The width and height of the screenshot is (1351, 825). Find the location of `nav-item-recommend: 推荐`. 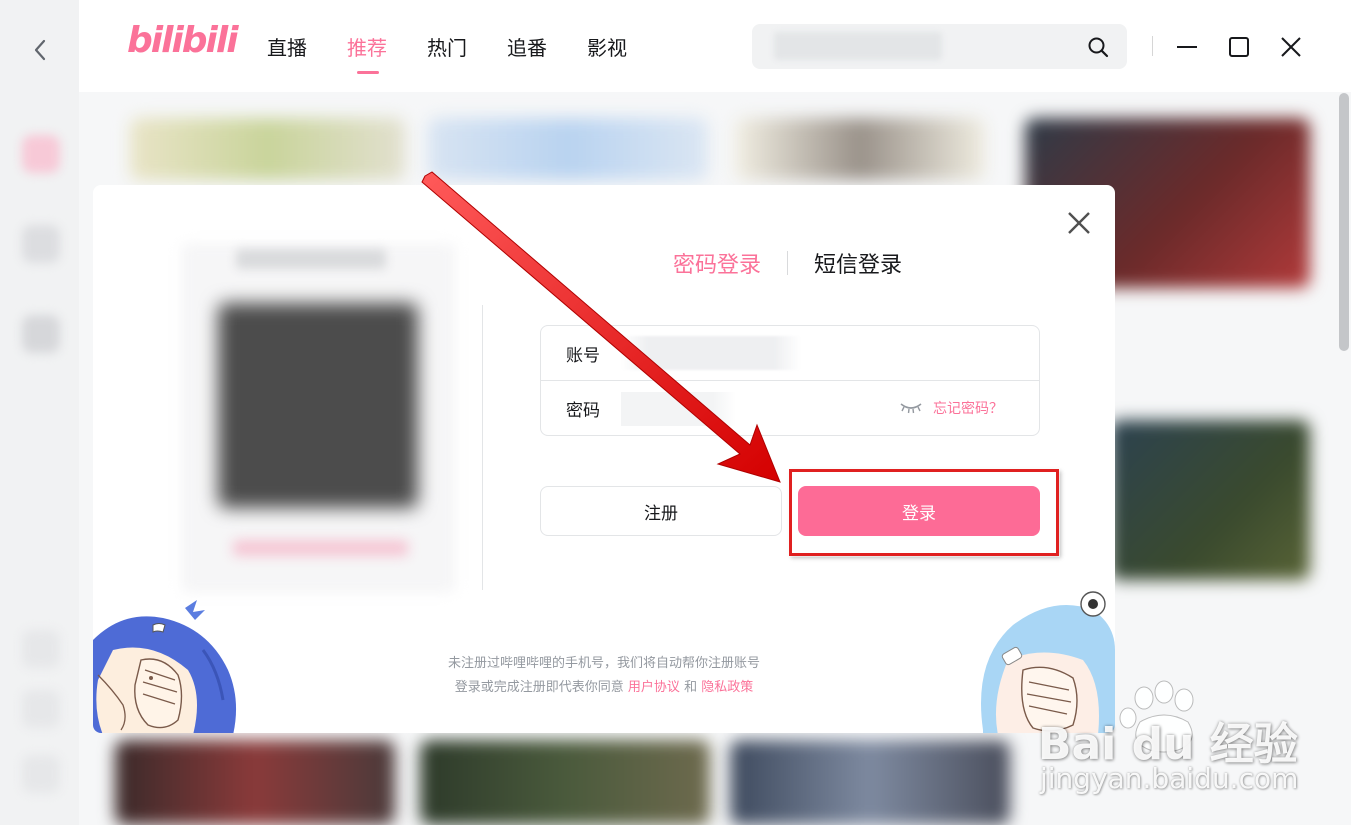

nav-item-recommend: 推荐 is located at coordinates (367, 53).